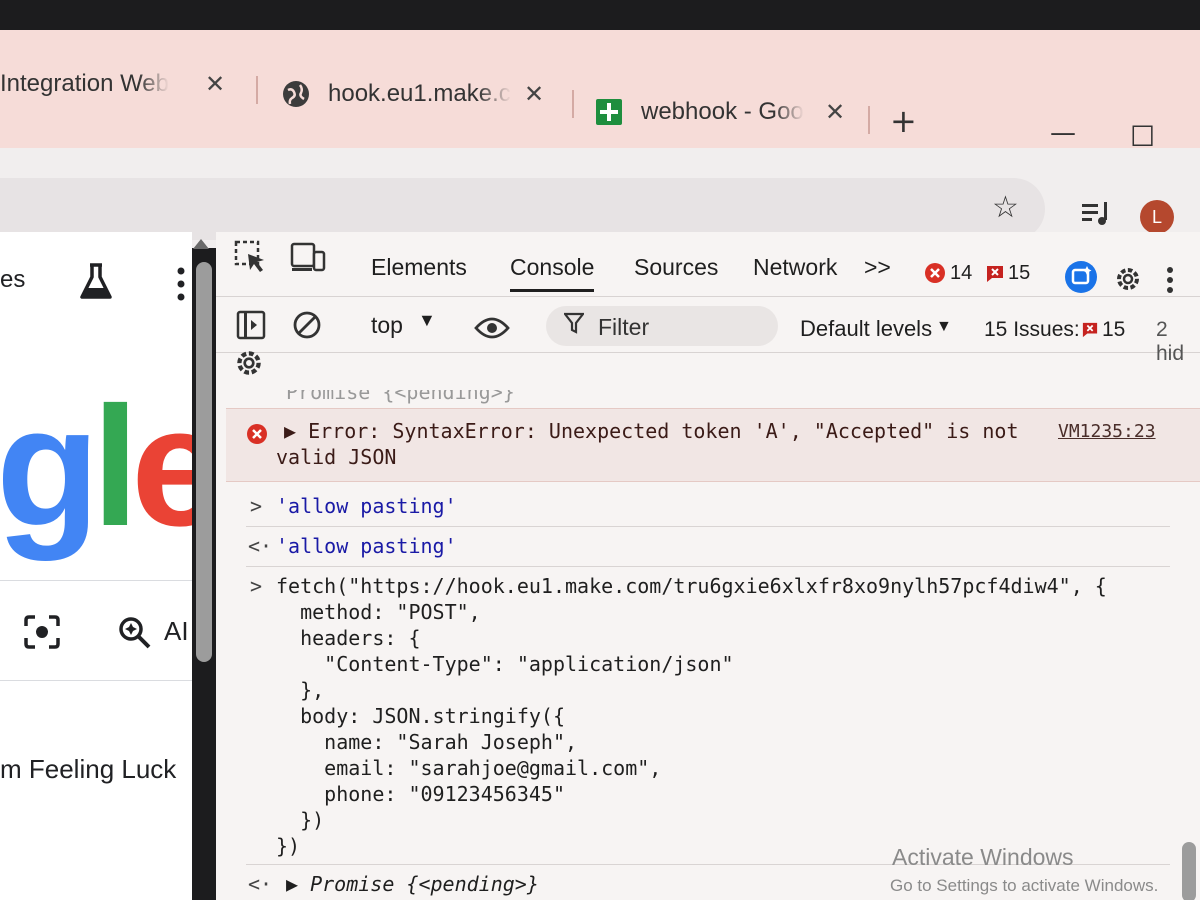 This screenshot has height=900, width=1200. I want to click on filter-funnel-icon, so click(574, 326).